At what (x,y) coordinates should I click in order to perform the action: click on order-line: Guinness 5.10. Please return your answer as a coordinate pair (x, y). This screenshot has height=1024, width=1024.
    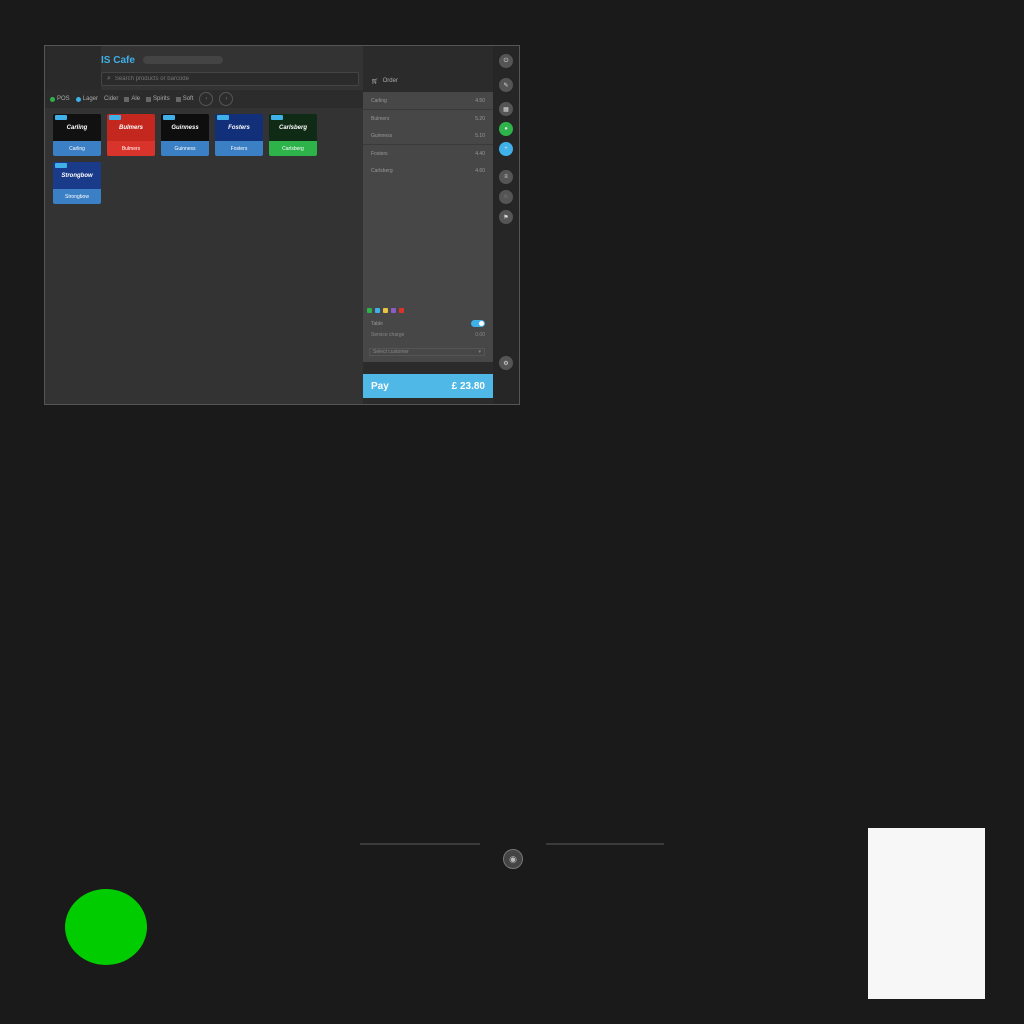
    Looking at the image, I should click on (428, 136).